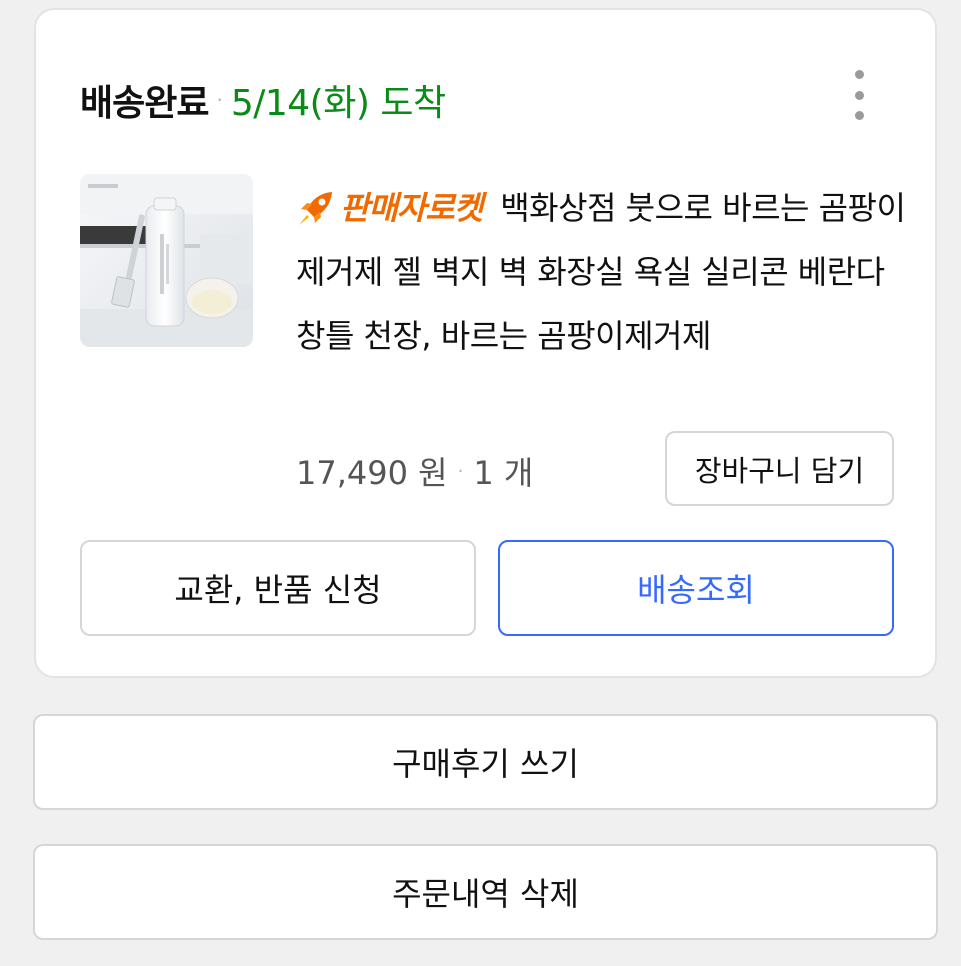 The width and height of the screenshot is (961, 966). I want to click on delivery-status-row: 배송완료 · 5/14(화) 도착, so click(263, 100).